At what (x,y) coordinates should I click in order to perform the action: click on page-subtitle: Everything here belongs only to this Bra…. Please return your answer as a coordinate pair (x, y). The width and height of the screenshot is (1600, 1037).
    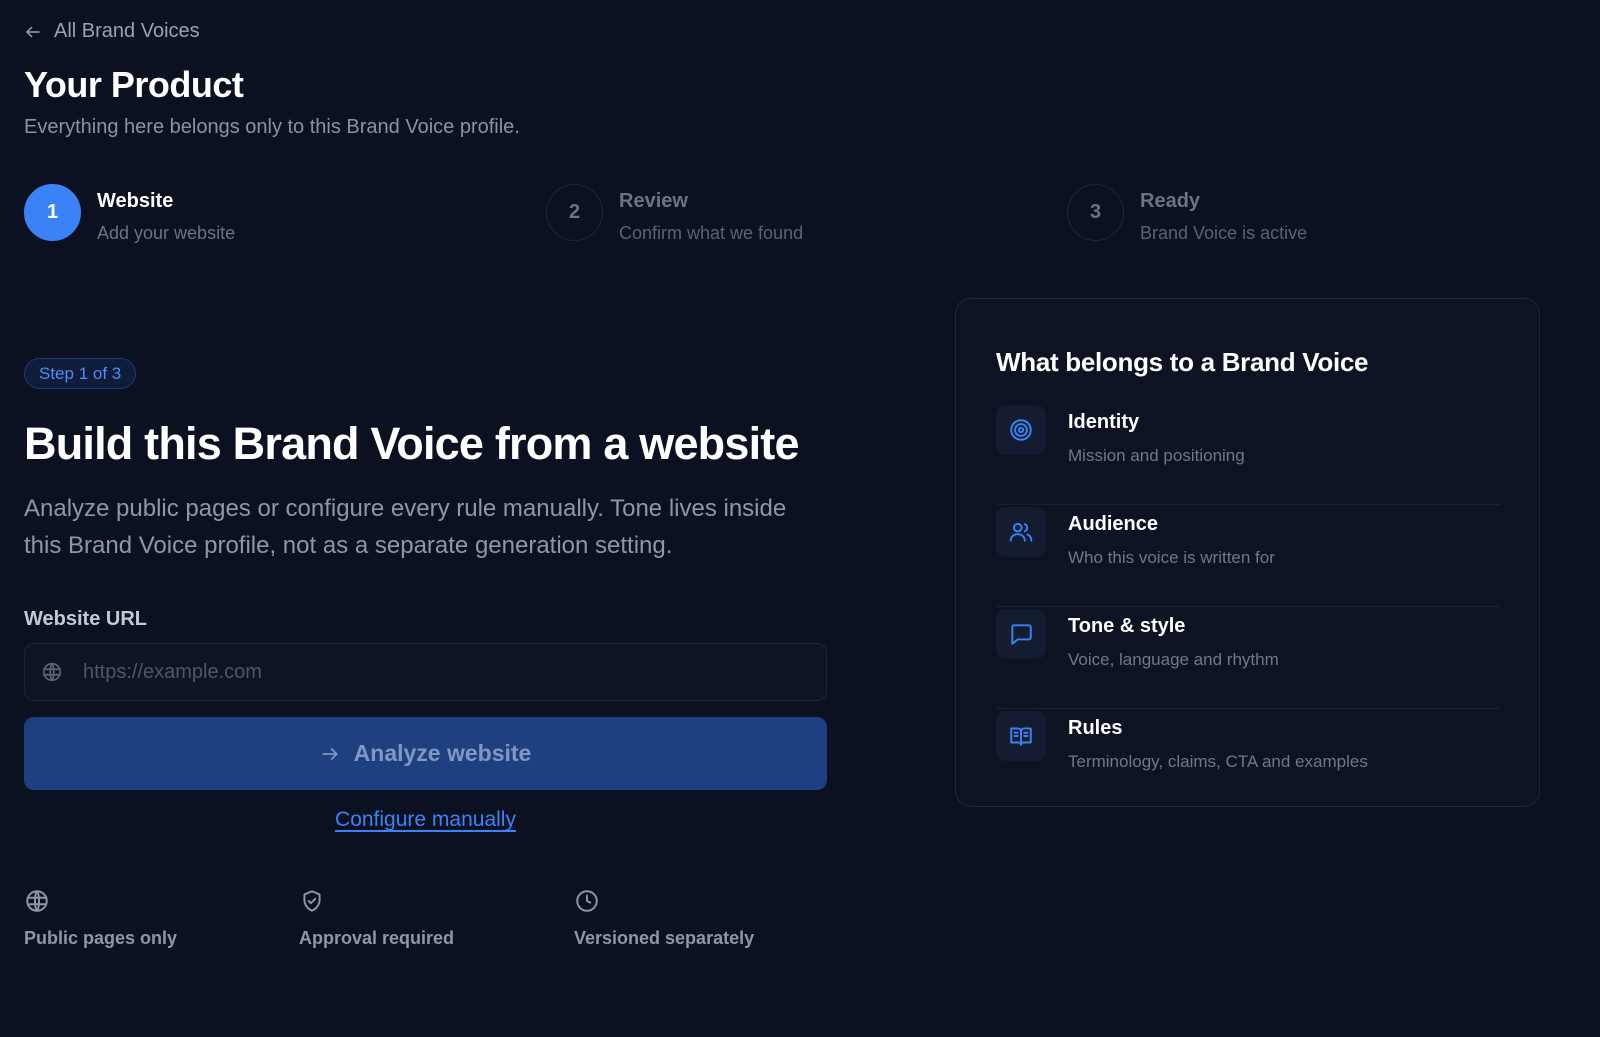
    Looking at the image, I should click on (272, 127).